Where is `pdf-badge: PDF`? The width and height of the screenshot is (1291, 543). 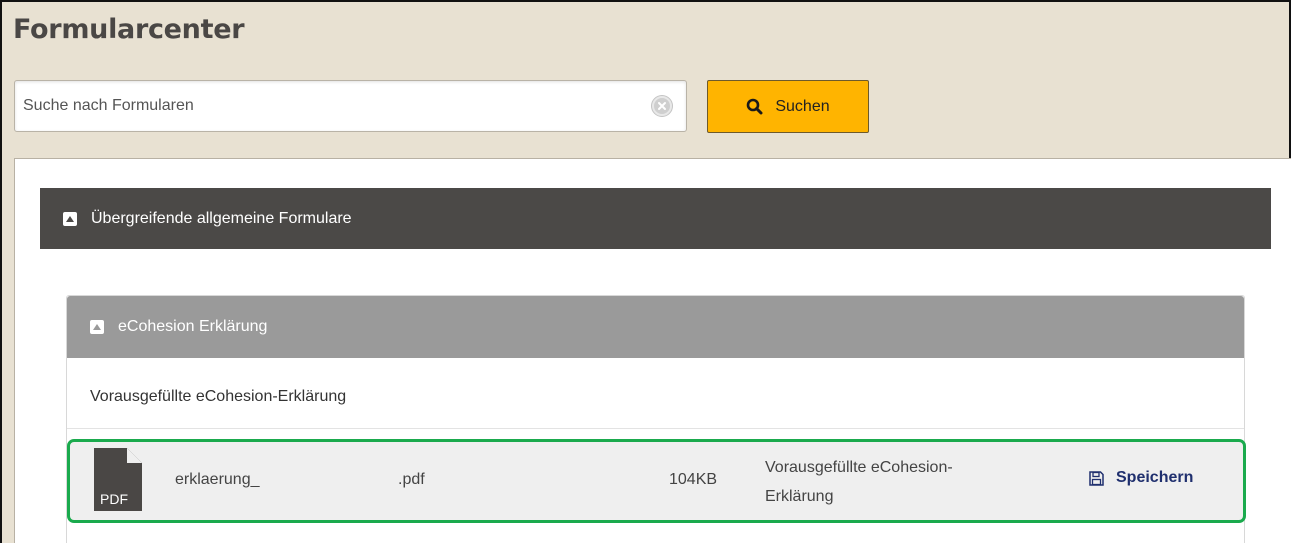
pdf-badge: PDF is located at coordinates (114, 499).